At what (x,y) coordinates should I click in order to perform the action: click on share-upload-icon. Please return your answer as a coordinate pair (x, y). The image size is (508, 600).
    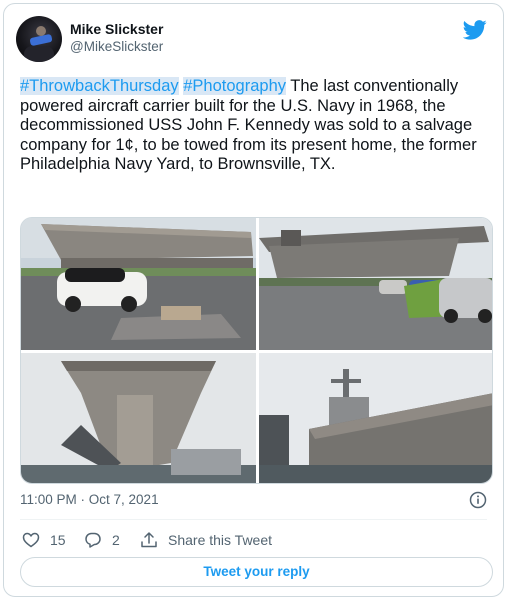
    Looking at the image, I should click on (149, 540).